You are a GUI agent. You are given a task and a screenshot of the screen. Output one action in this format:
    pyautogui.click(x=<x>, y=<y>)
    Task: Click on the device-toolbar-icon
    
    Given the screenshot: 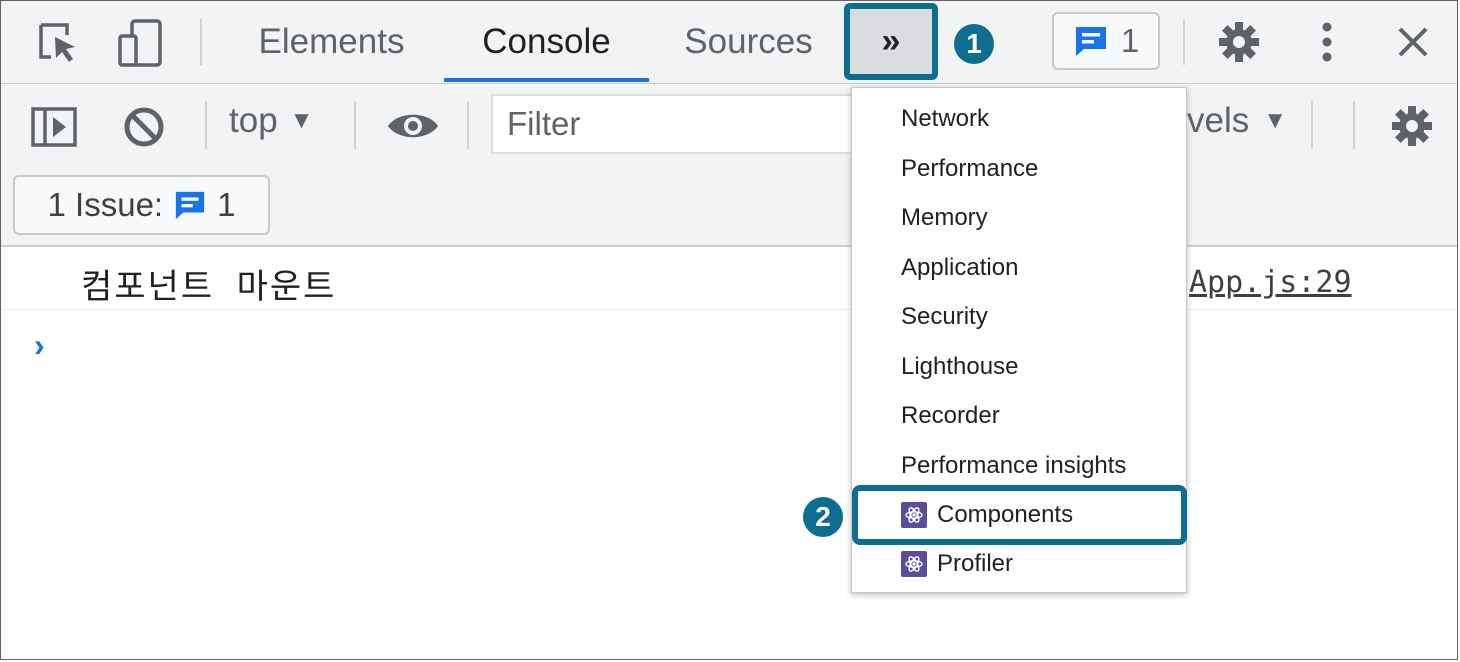 What is the action you would take?
    pyautogui.click(x=141, y=43)
    